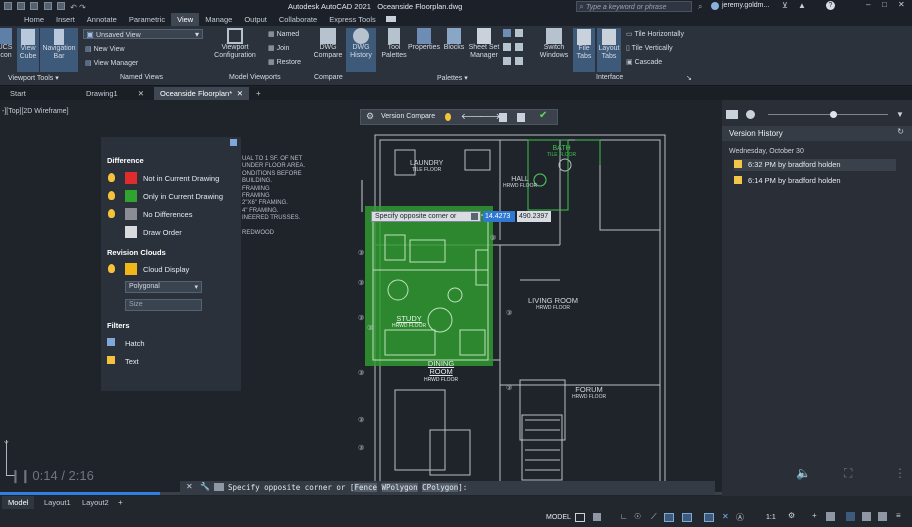 Image resolution: width=912 pixels, height=527 pixels. What do you see at coordinates (171, 233) in the screenshot?
I see `legend-draw-order: Draw Order` at bounding box center [171, 233].